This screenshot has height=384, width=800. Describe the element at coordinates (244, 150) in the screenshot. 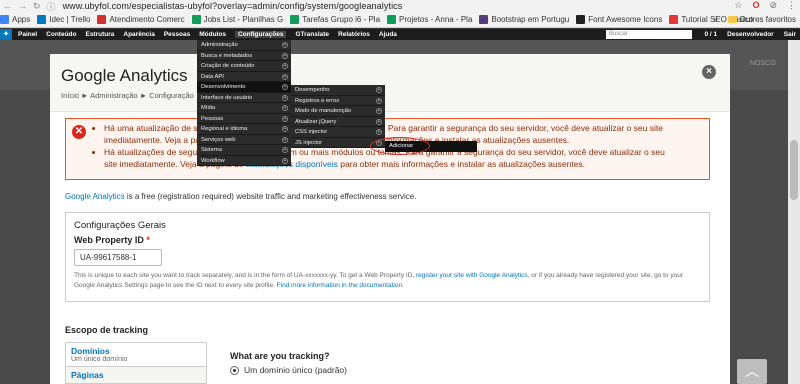

I see `menu-item: Sistema +` at that location.